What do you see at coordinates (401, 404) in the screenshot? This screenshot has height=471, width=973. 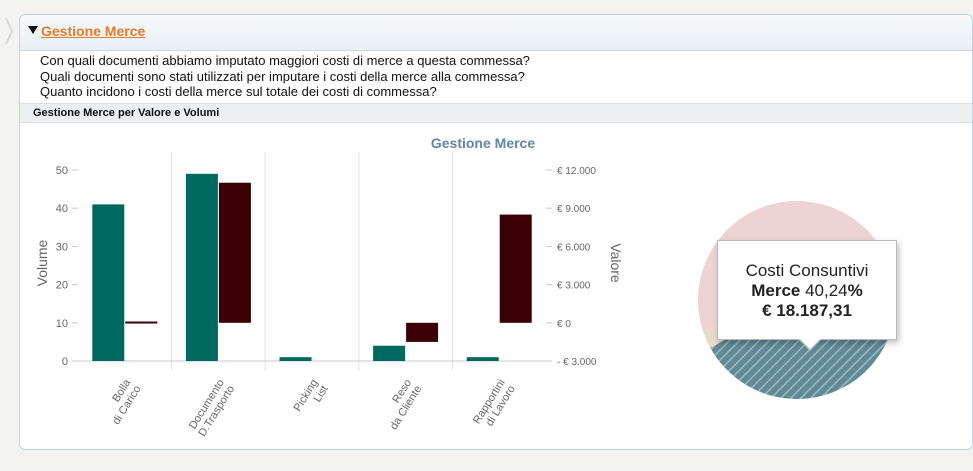 I see `x-tick-label: Resoda Cliente` at bounding box center [401, 404].